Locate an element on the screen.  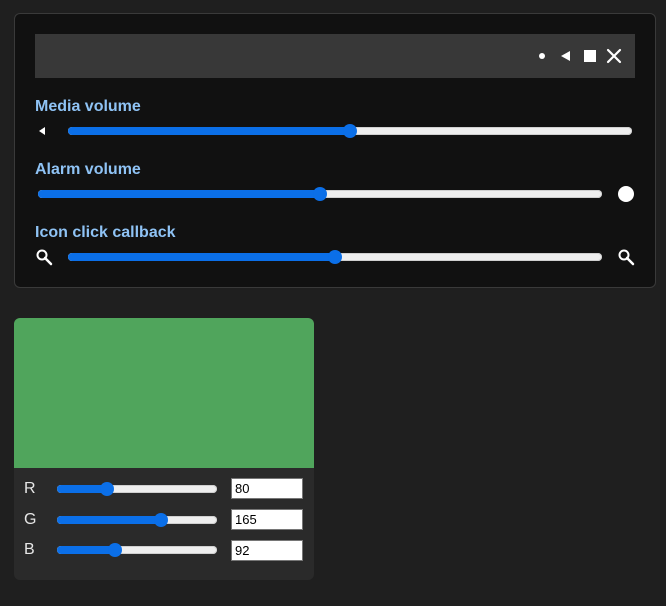
stop-square-icon is located at coordinates (590, 56).